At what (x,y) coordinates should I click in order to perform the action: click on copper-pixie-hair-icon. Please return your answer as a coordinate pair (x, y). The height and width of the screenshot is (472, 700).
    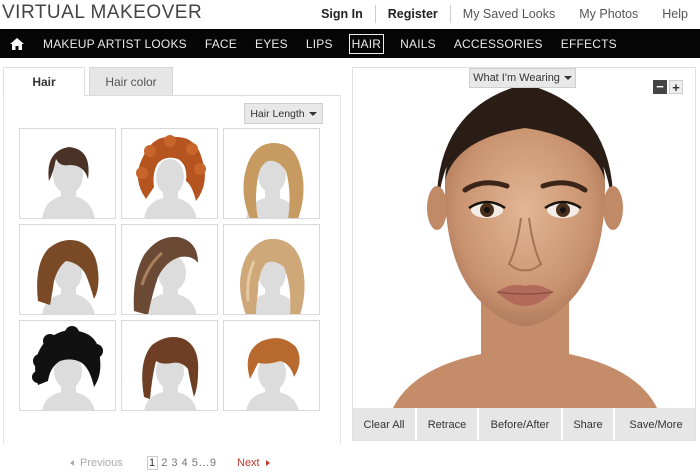
    Looking at the image, I should click on (273, 374).